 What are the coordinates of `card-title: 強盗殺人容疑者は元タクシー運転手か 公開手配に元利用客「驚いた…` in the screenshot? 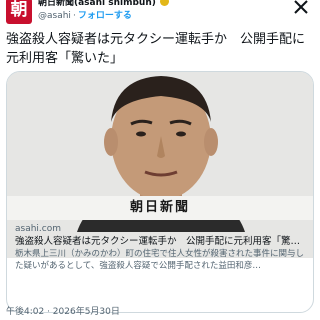 It's located at (160, 241).